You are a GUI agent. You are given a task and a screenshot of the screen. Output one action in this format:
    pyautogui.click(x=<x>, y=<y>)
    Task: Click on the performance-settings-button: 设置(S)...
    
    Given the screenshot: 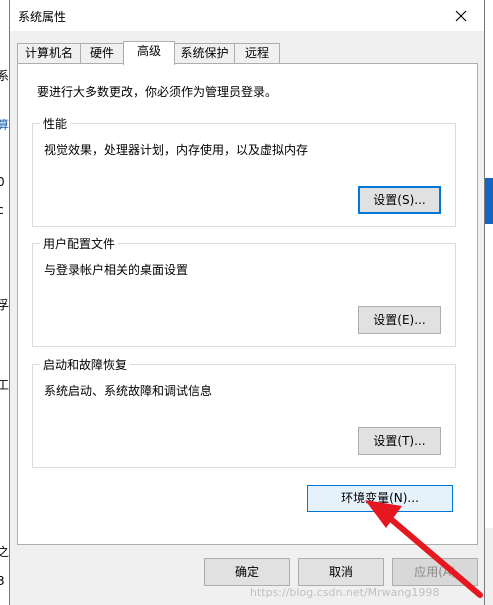 What is the action you would take?
    pyautogui.click(x=399, y=200)
    